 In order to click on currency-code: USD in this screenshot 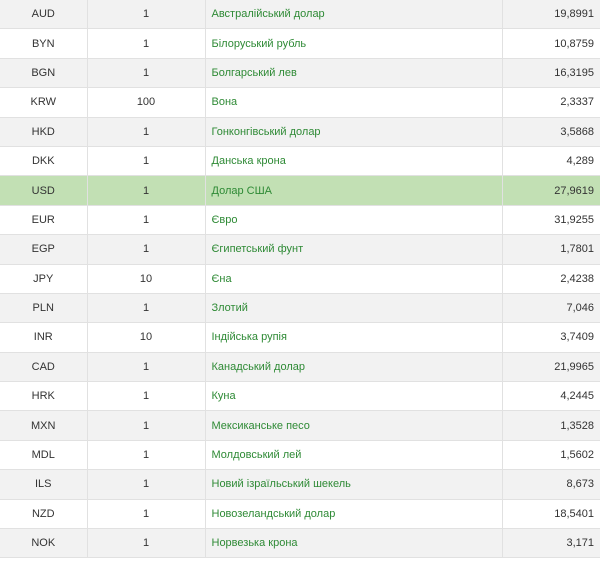, I will do `click(44, 190)`.